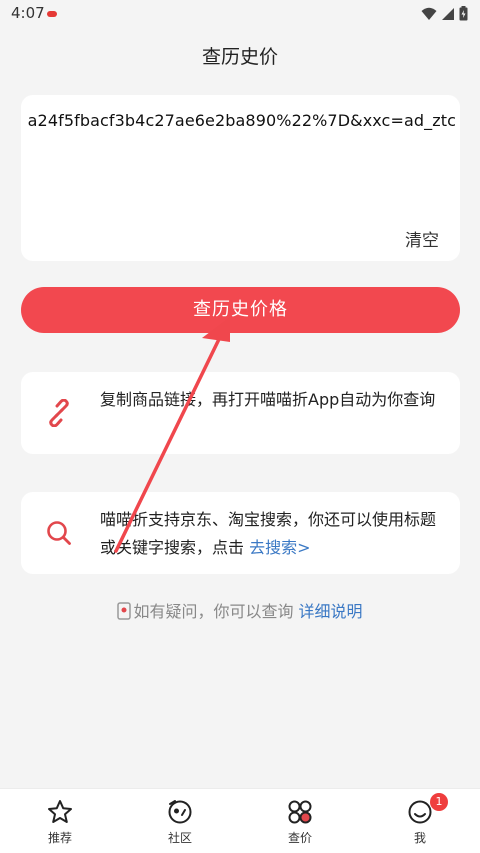 This screenshot has height=853, width=480. I want to click on tab-label: 推荐, so click(59, 838).